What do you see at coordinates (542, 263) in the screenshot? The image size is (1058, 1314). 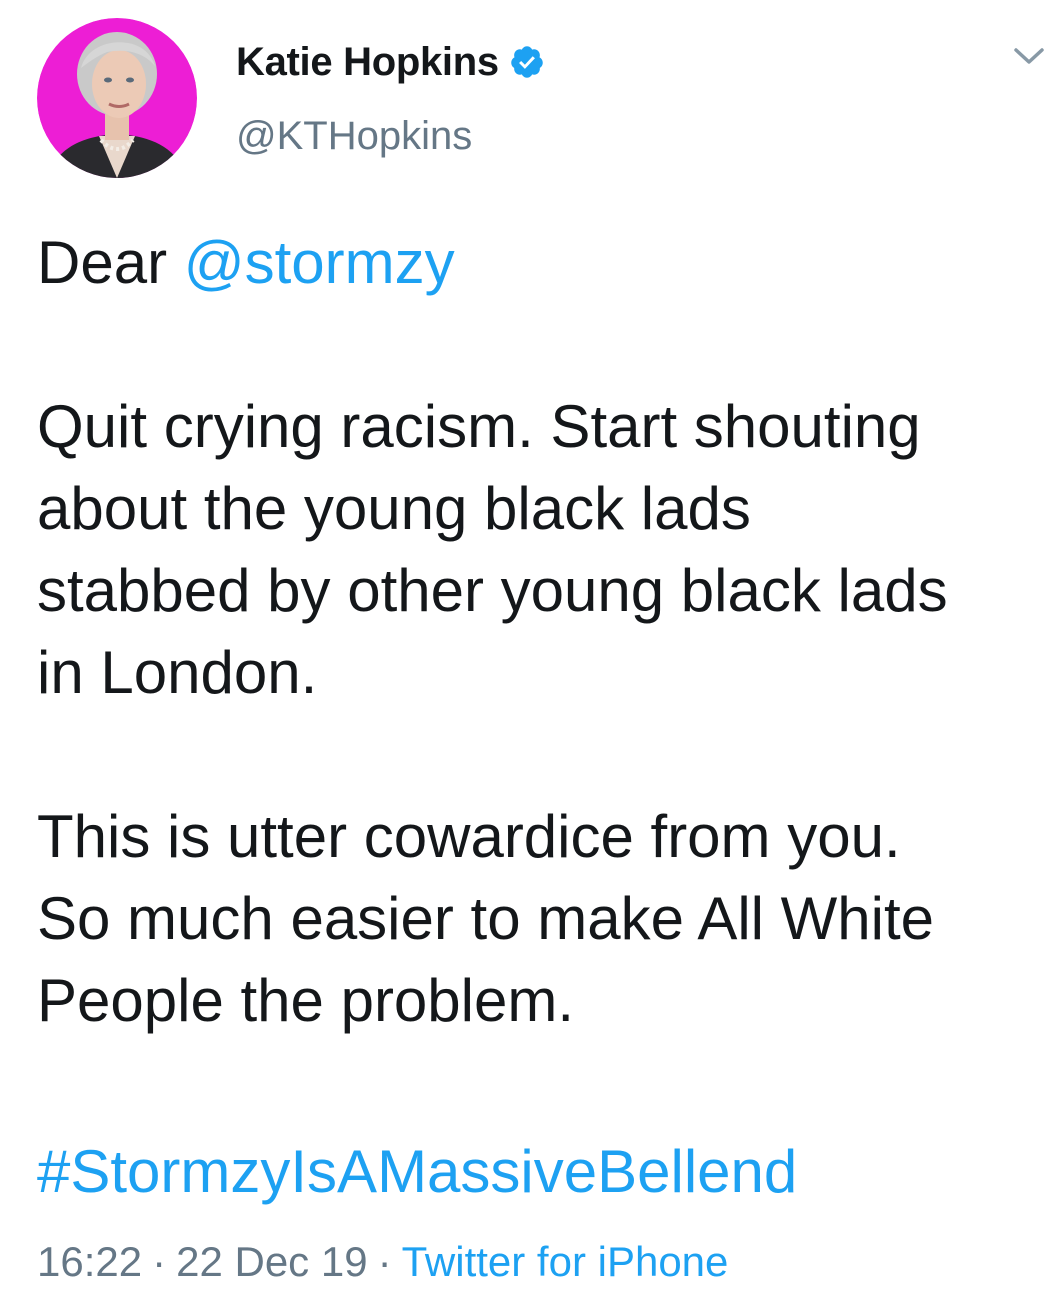 I see `greeting-line: Dear @stormzy` at bounding box center [542, 263].